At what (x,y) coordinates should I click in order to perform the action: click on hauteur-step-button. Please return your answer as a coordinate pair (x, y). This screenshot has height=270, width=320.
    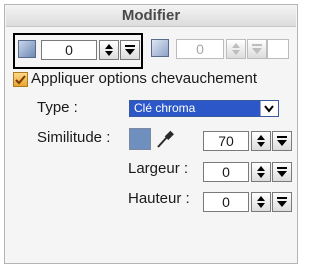
    Looking at the image, I should click on (282, 202).